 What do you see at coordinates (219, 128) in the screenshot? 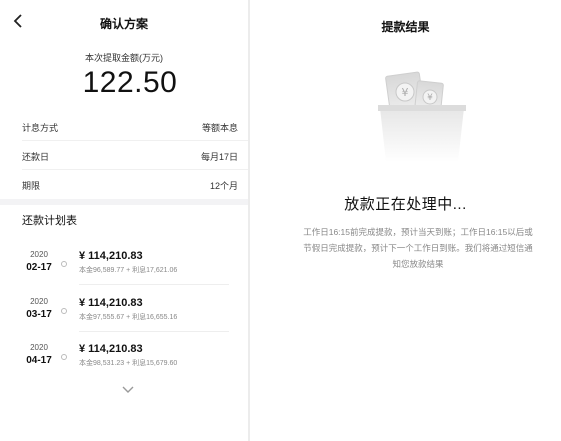
I see `info-row-value: 等额本息` at bounding box center [219, 128].